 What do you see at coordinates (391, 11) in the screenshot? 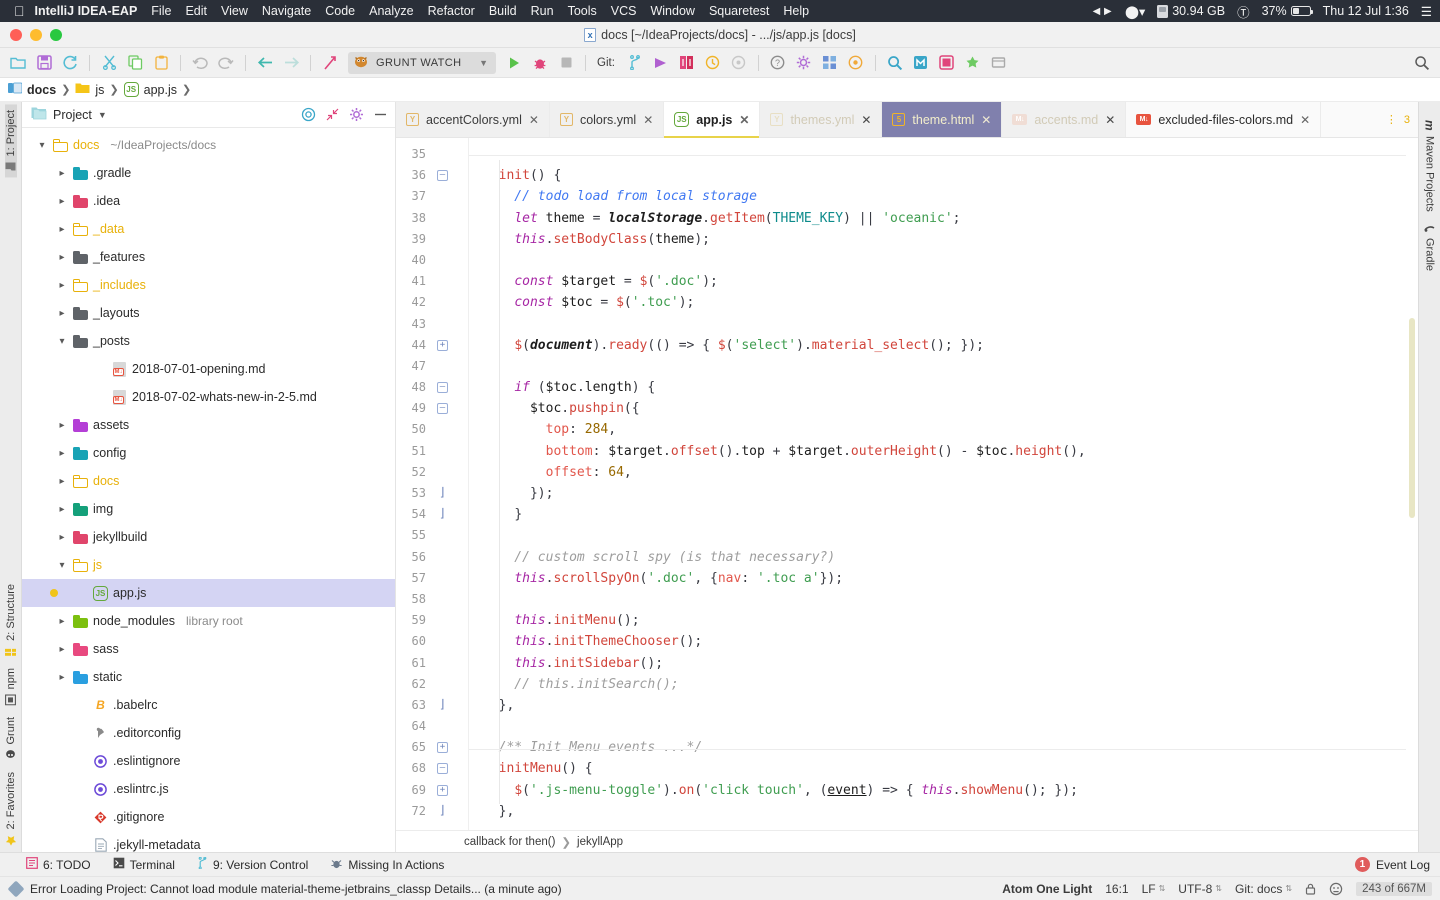
I see `menu-analyze: Analyze` at bounding box center [391, 11].